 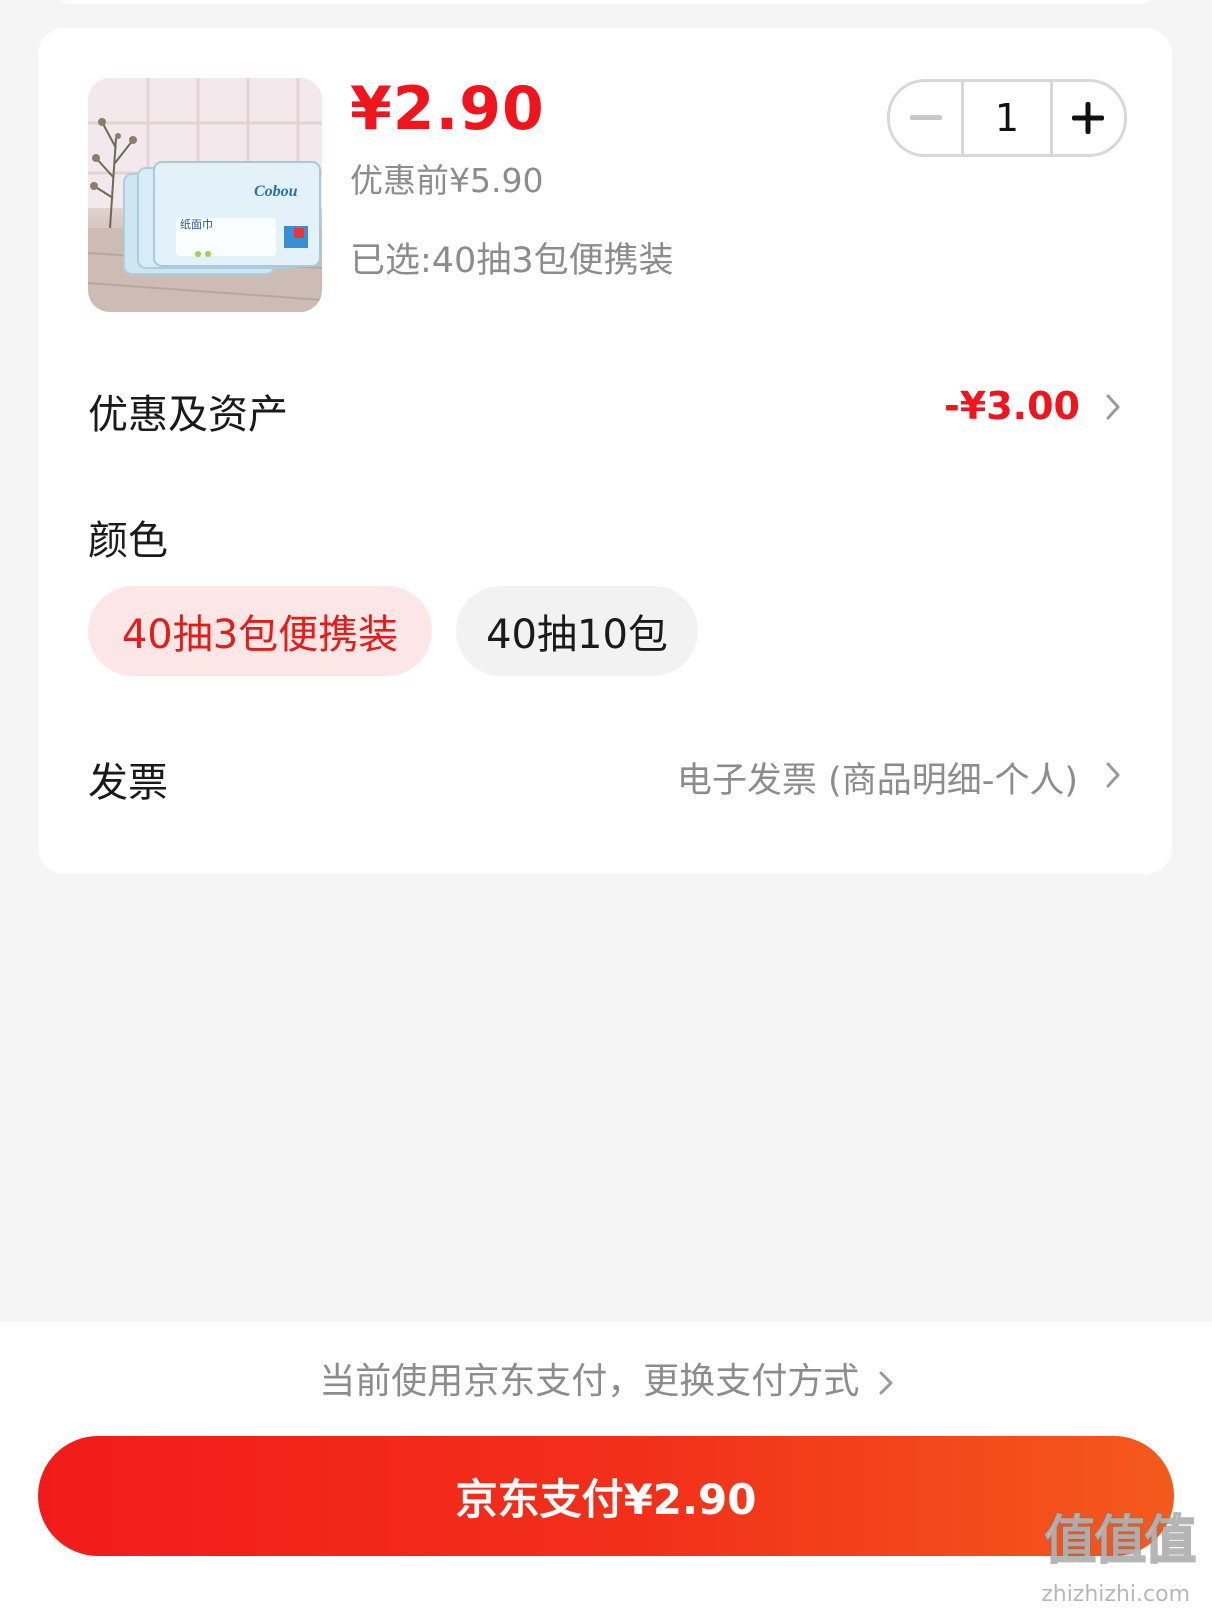 I want to click on invoice-value: 电子发票 (商品明细-个人), so click(x=877, y=777).